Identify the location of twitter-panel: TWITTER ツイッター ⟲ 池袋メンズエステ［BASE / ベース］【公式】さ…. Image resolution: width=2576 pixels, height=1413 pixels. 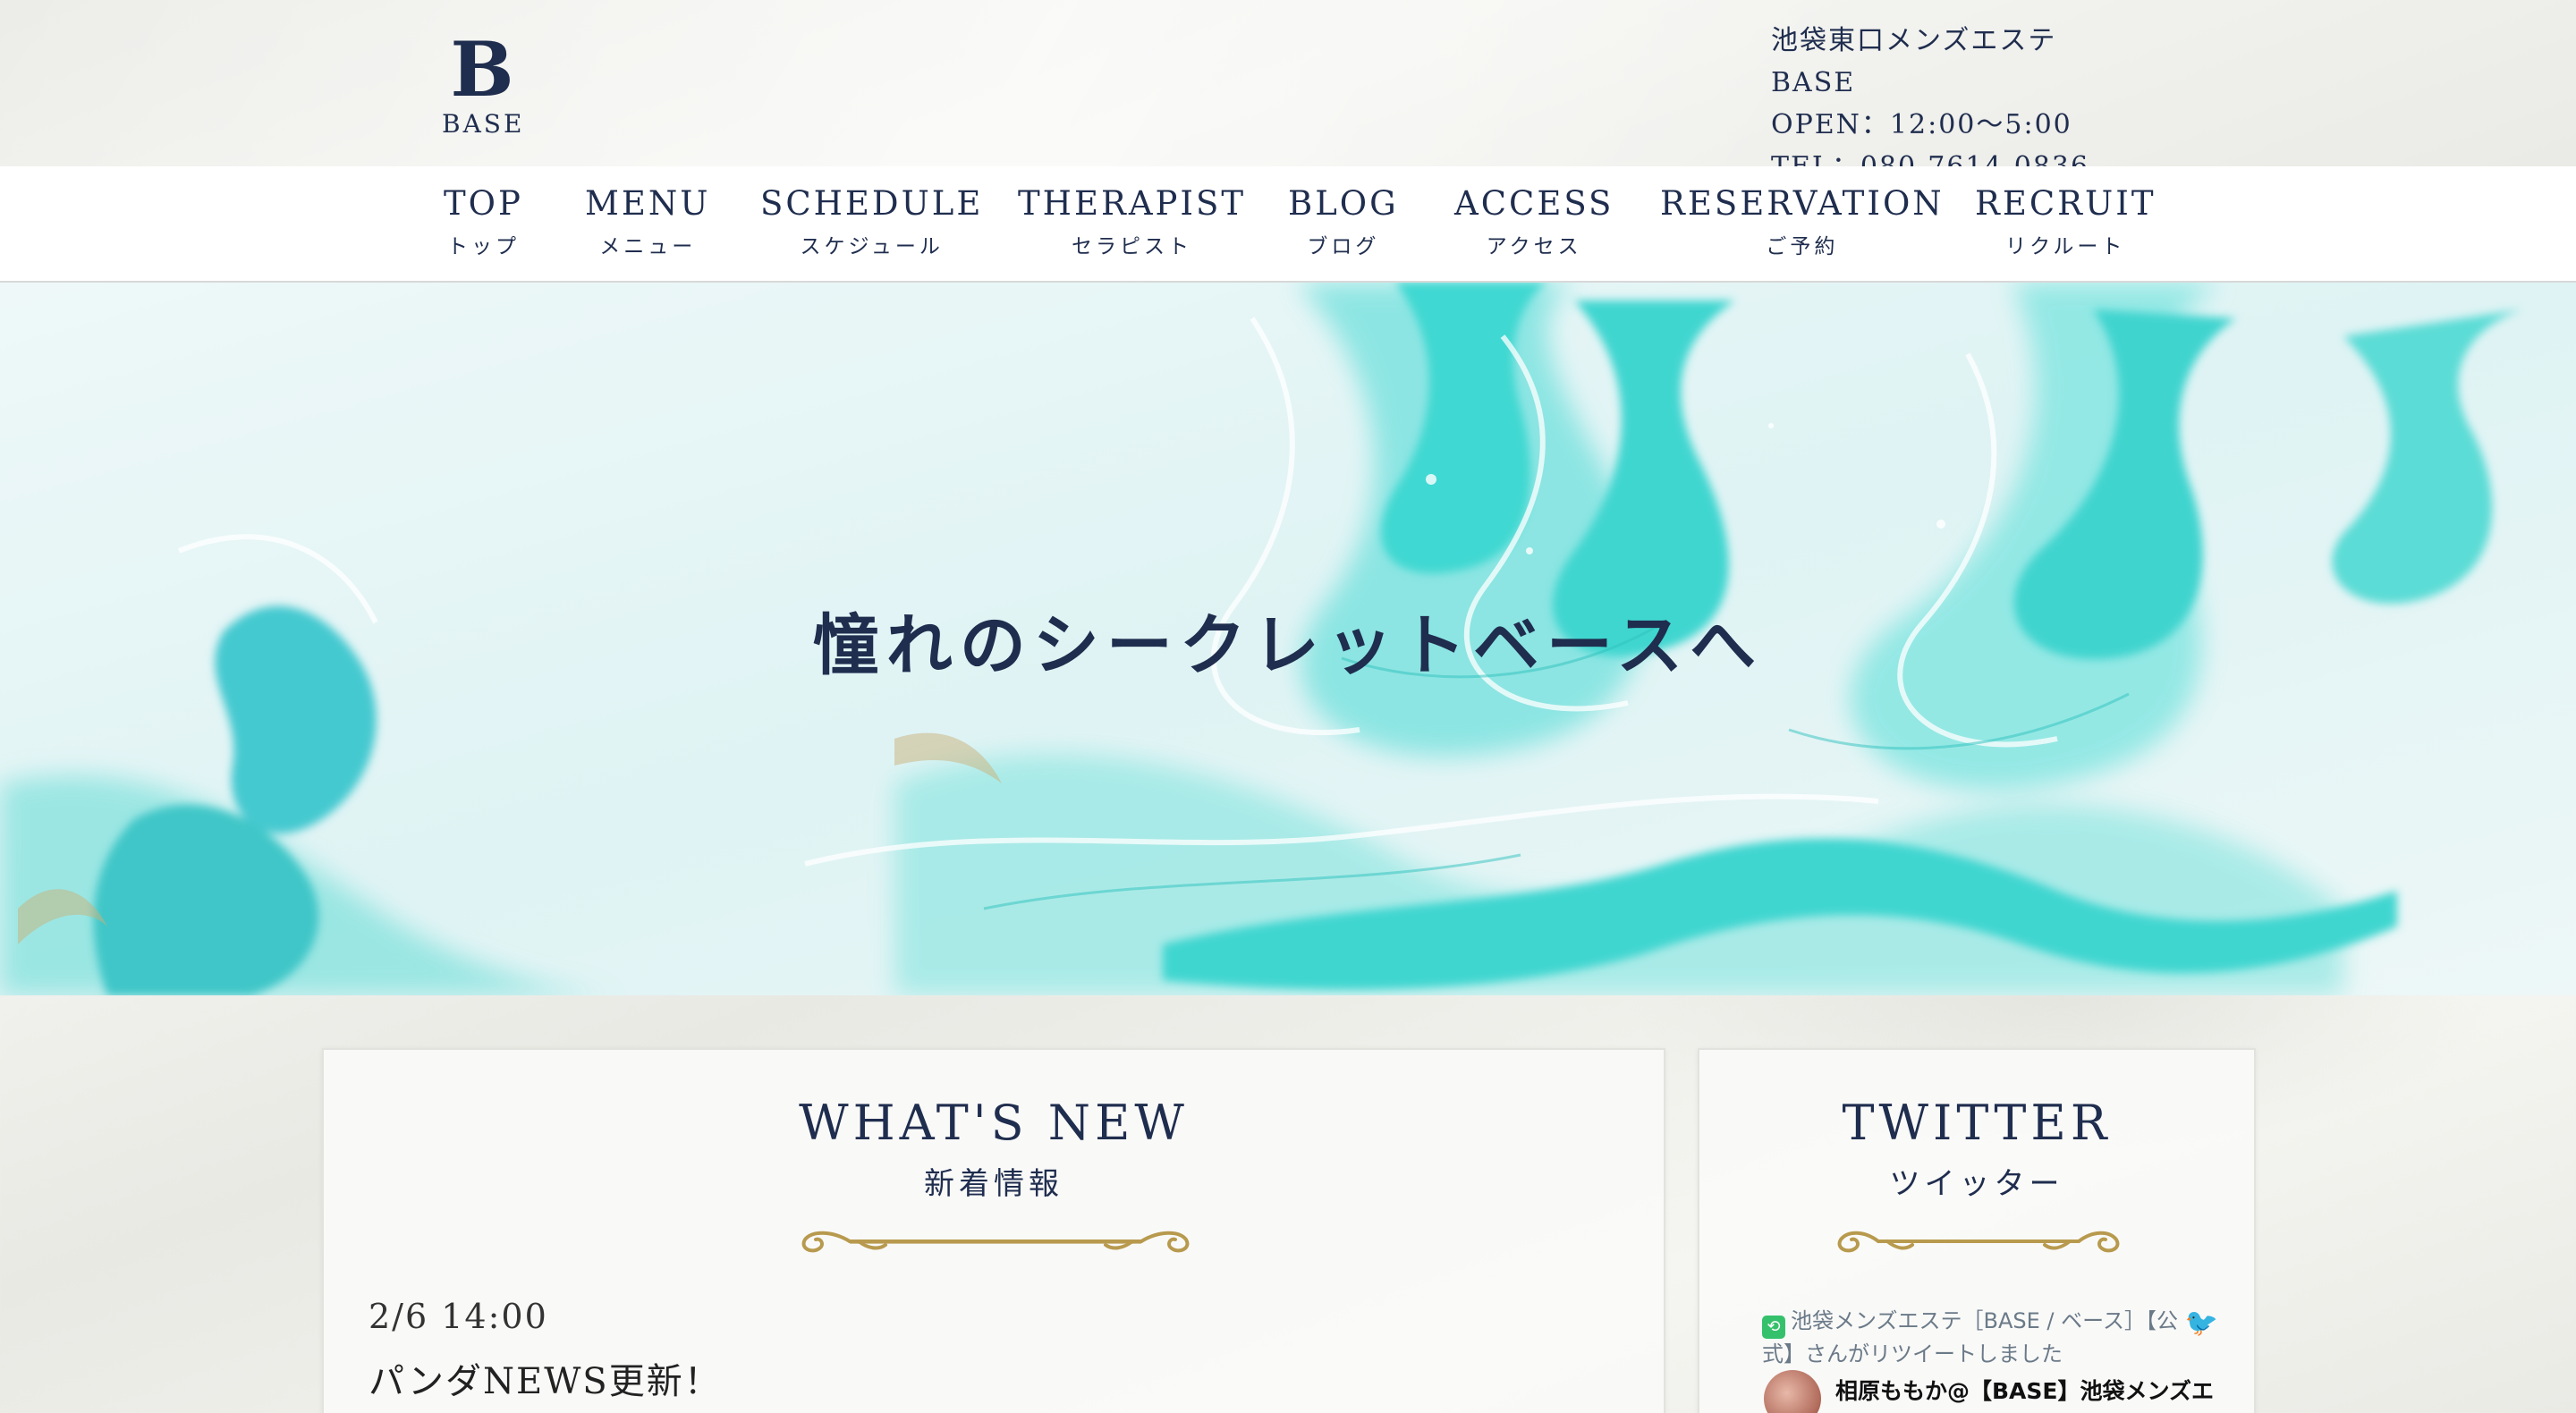
(1977, 1230).